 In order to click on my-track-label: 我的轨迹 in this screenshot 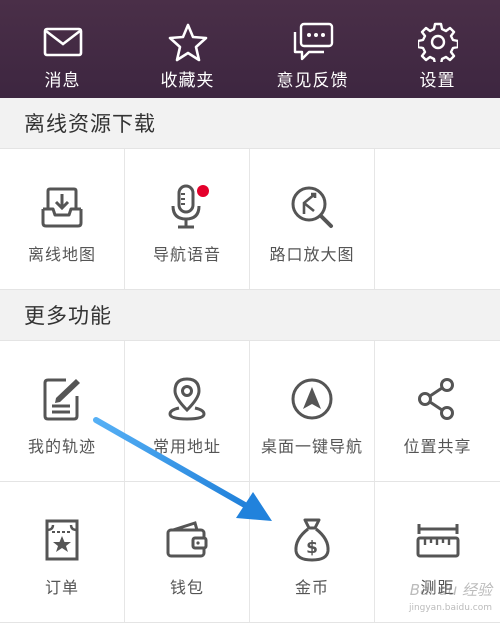, I will do `click(61, 446)`.